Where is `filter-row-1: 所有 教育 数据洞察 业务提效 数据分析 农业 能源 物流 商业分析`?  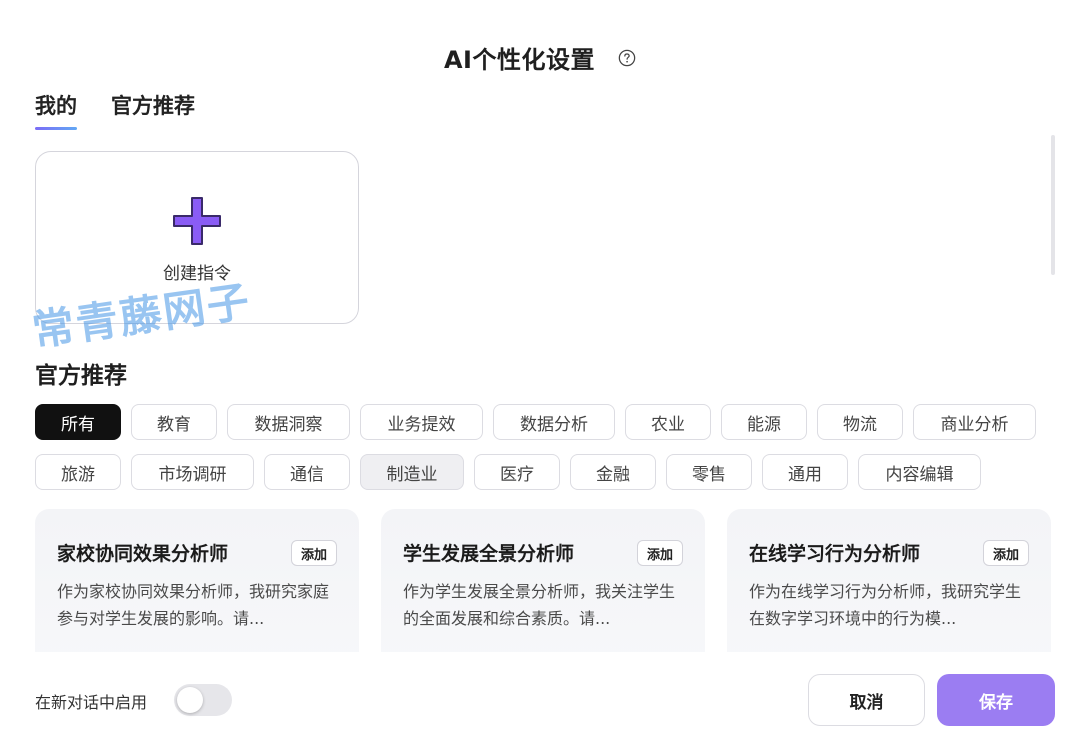 filter-row-1: 所有 教育 数据洞察 业务提效 数据分析 农业 能源 物流 商业分析 is located at coordinates (535, 422).